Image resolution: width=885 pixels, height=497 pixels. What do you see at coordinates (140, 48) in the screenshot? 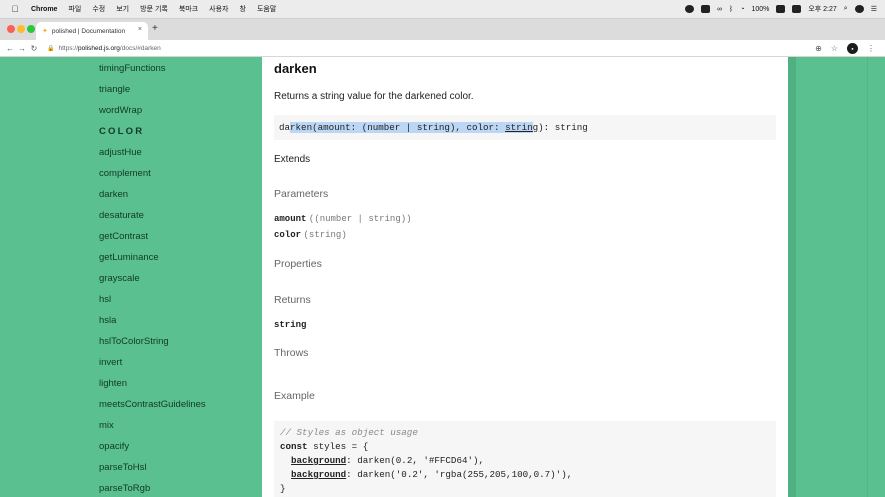
I see `url-path: /docs/#darken` at bounding box center [140, 48].